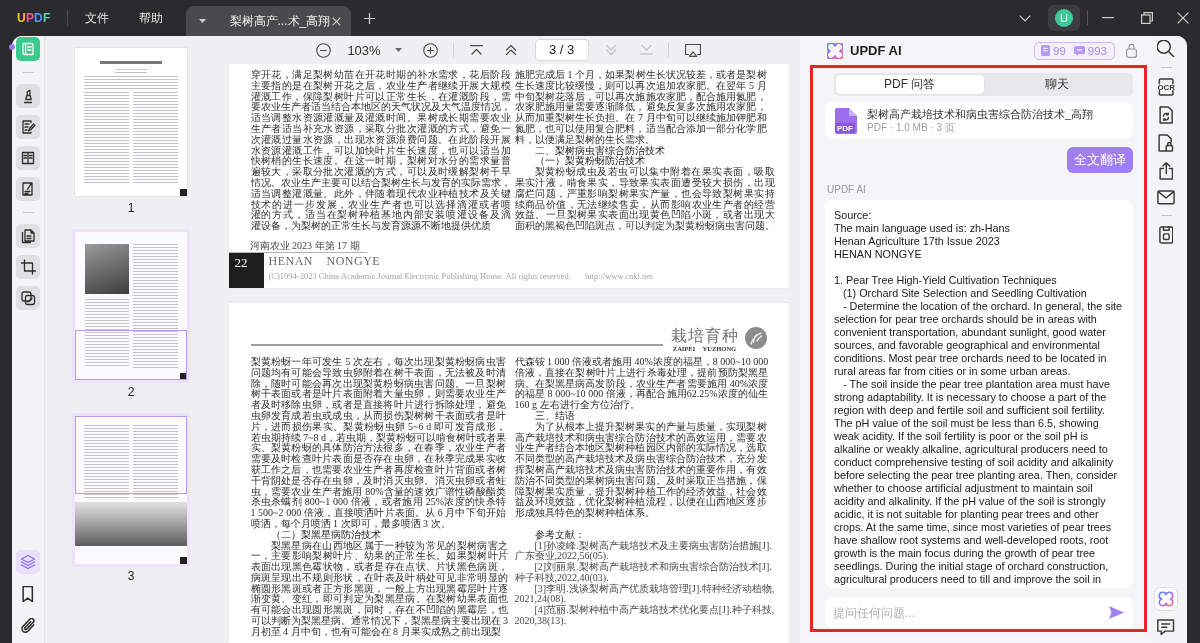  I want to click on credit-count: 993, so click(1097, 50).